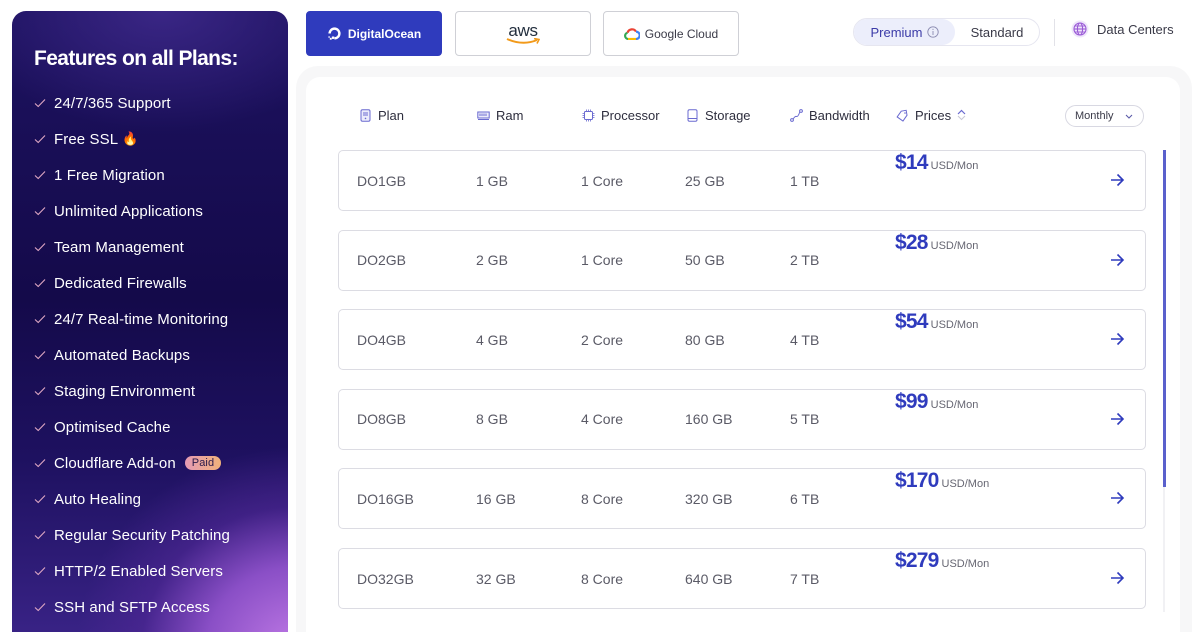 This screenshot has height=632, width=1192. Describe the element at coordinates (161, 247) in the screenshot. I see `feature-item: Team Management` at that location.